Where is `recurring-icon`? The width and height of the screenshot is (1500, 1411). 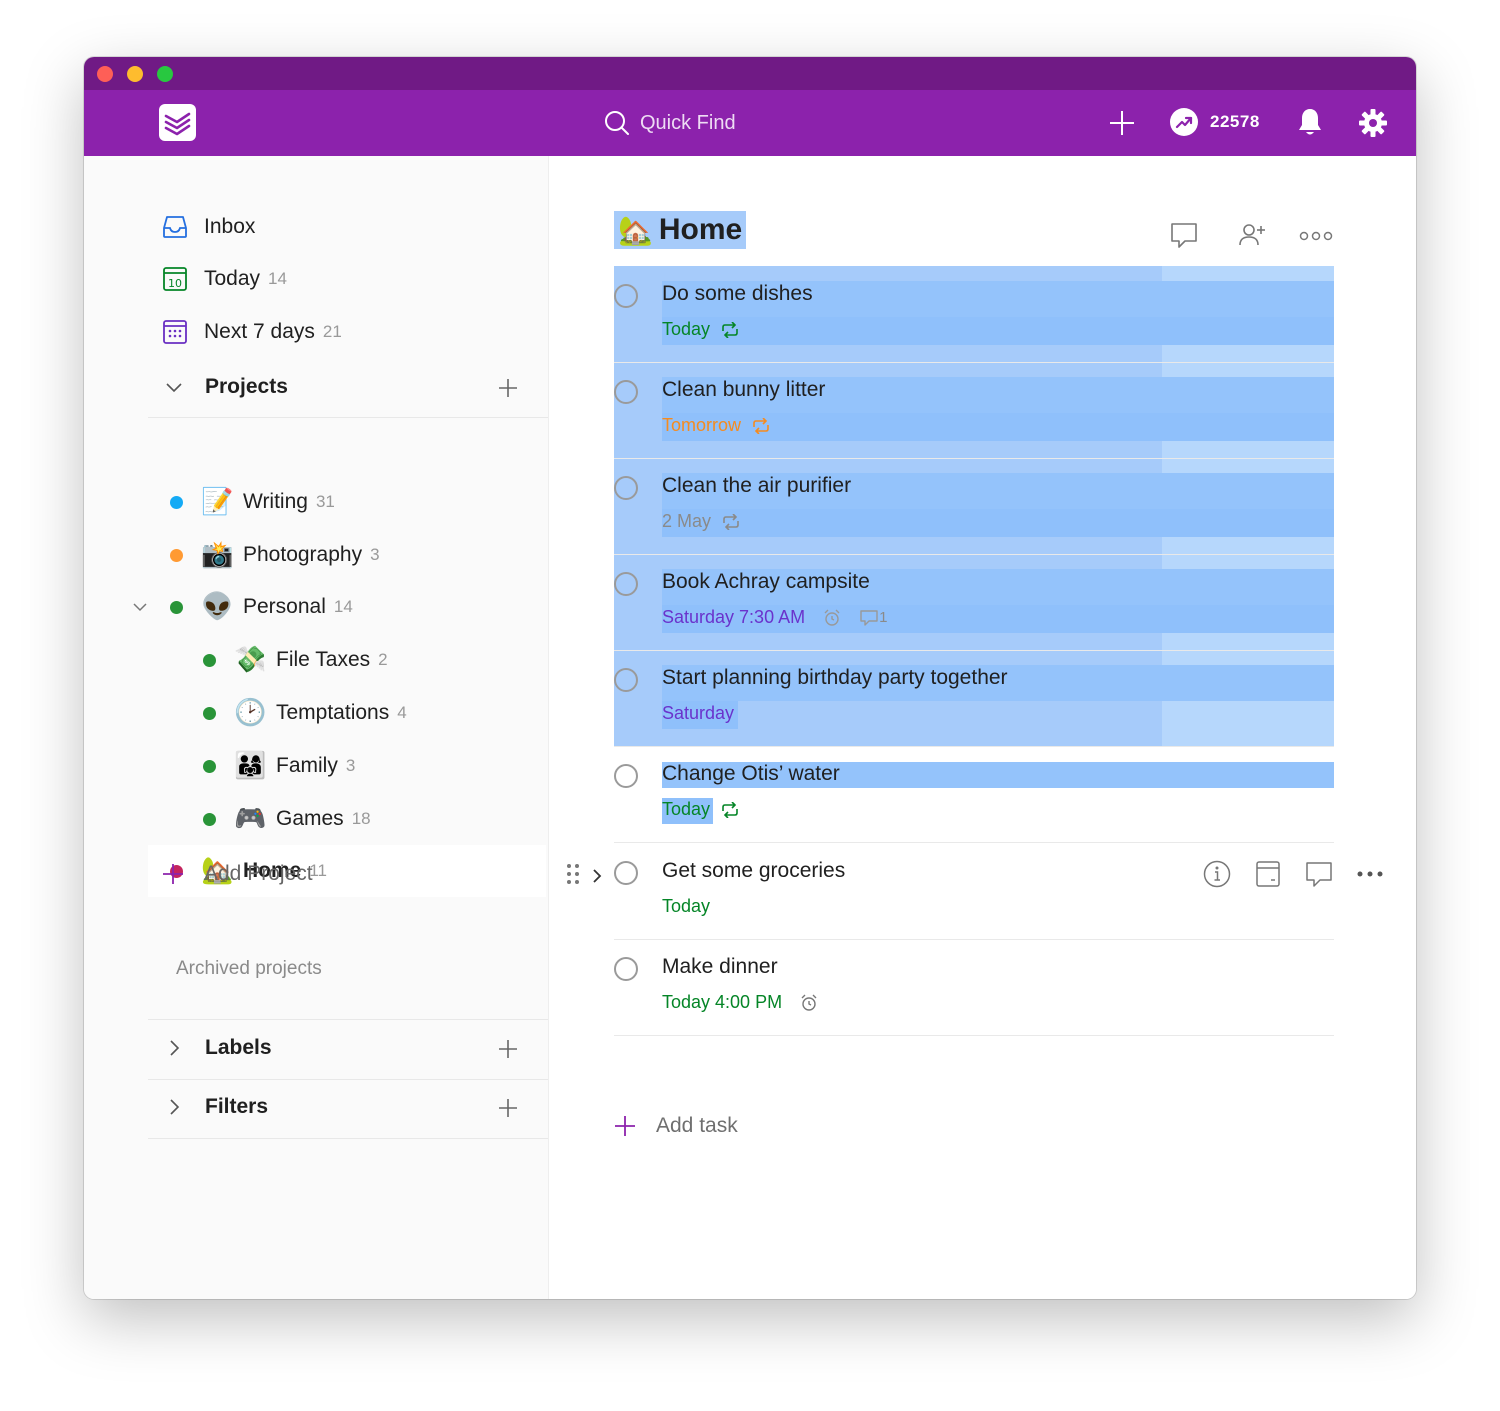 recurring-icon is located at coordinates (730, 329).